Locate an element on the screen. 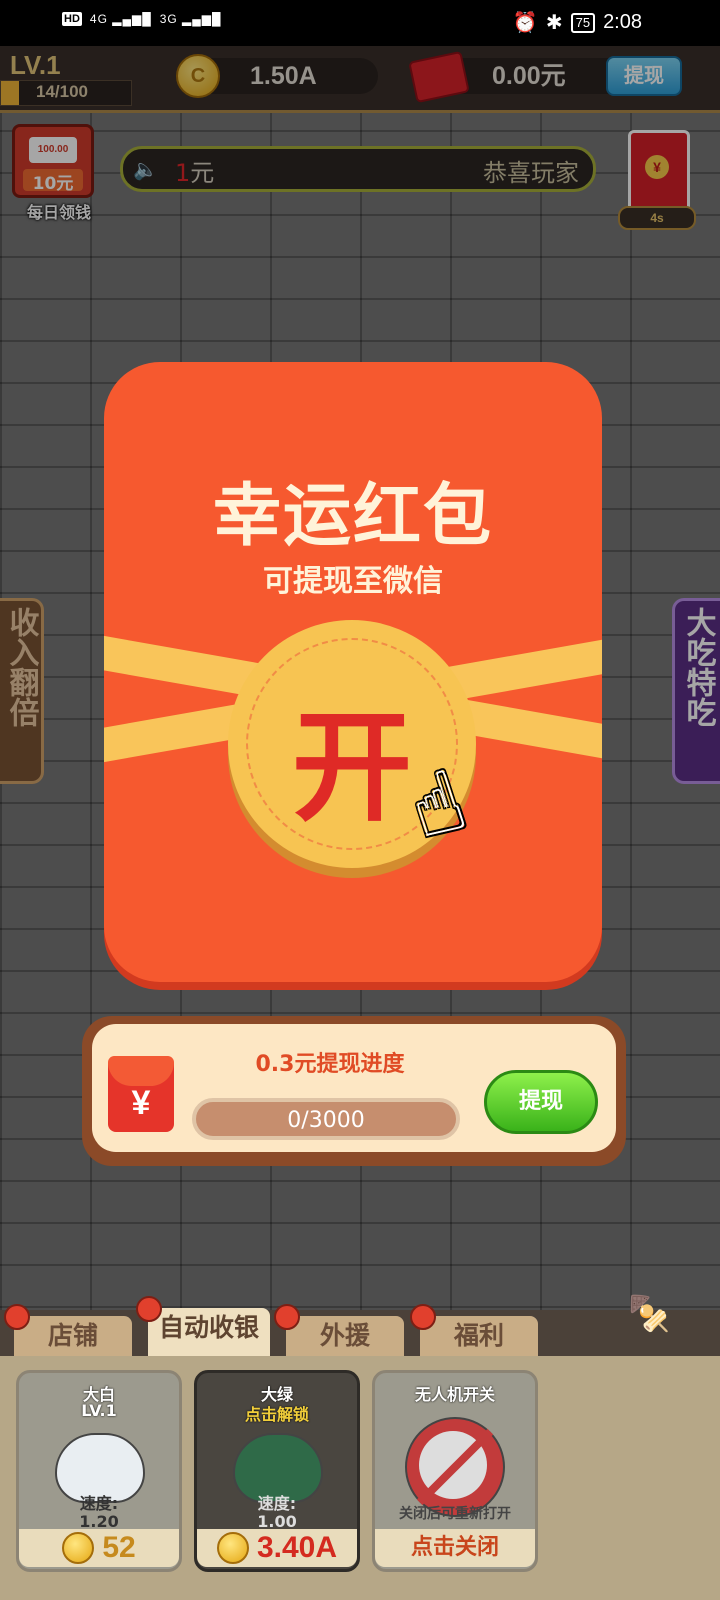  drone-note: 关闭后可重新打开 is located at coordinates (455, 1514).